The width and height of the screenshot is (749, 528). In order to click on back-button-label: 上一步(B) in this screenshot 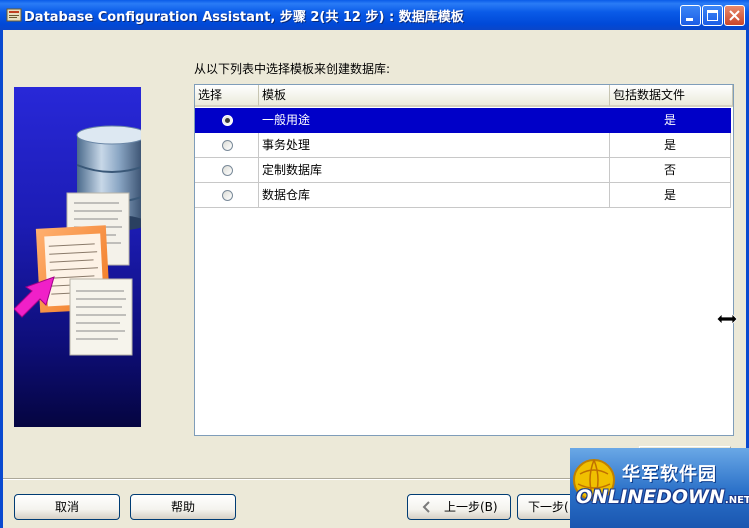, I will do `click(471, 507)`.